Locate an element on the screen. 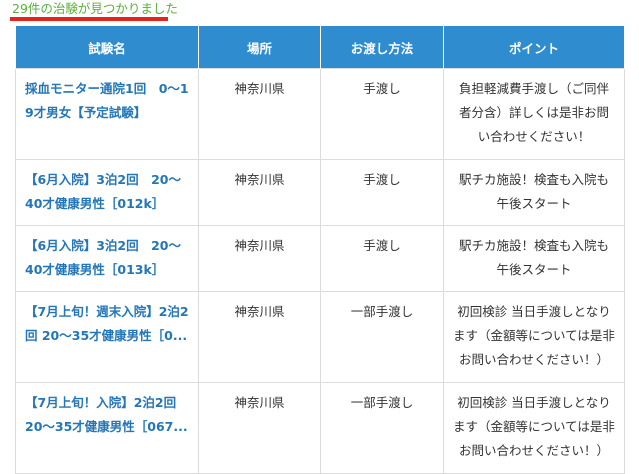 The height and width of the screenshot is (474, 639). result-count: 29件の治験が見つかりました is located at coordinates (95, 8).